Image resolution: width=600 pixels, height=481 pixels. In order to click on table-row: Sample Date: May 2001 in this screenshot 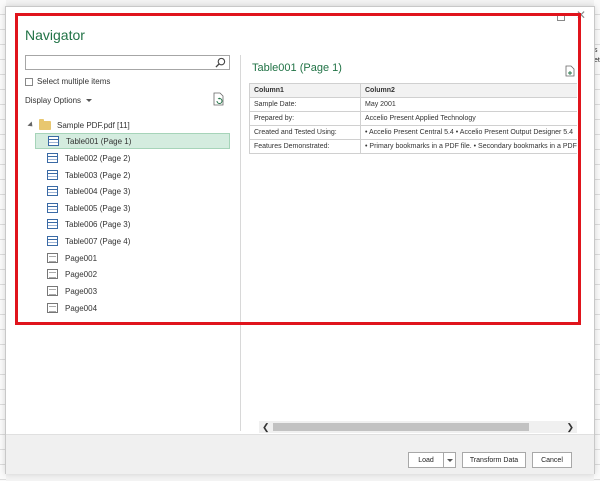, I will do `click(413, 104)`.